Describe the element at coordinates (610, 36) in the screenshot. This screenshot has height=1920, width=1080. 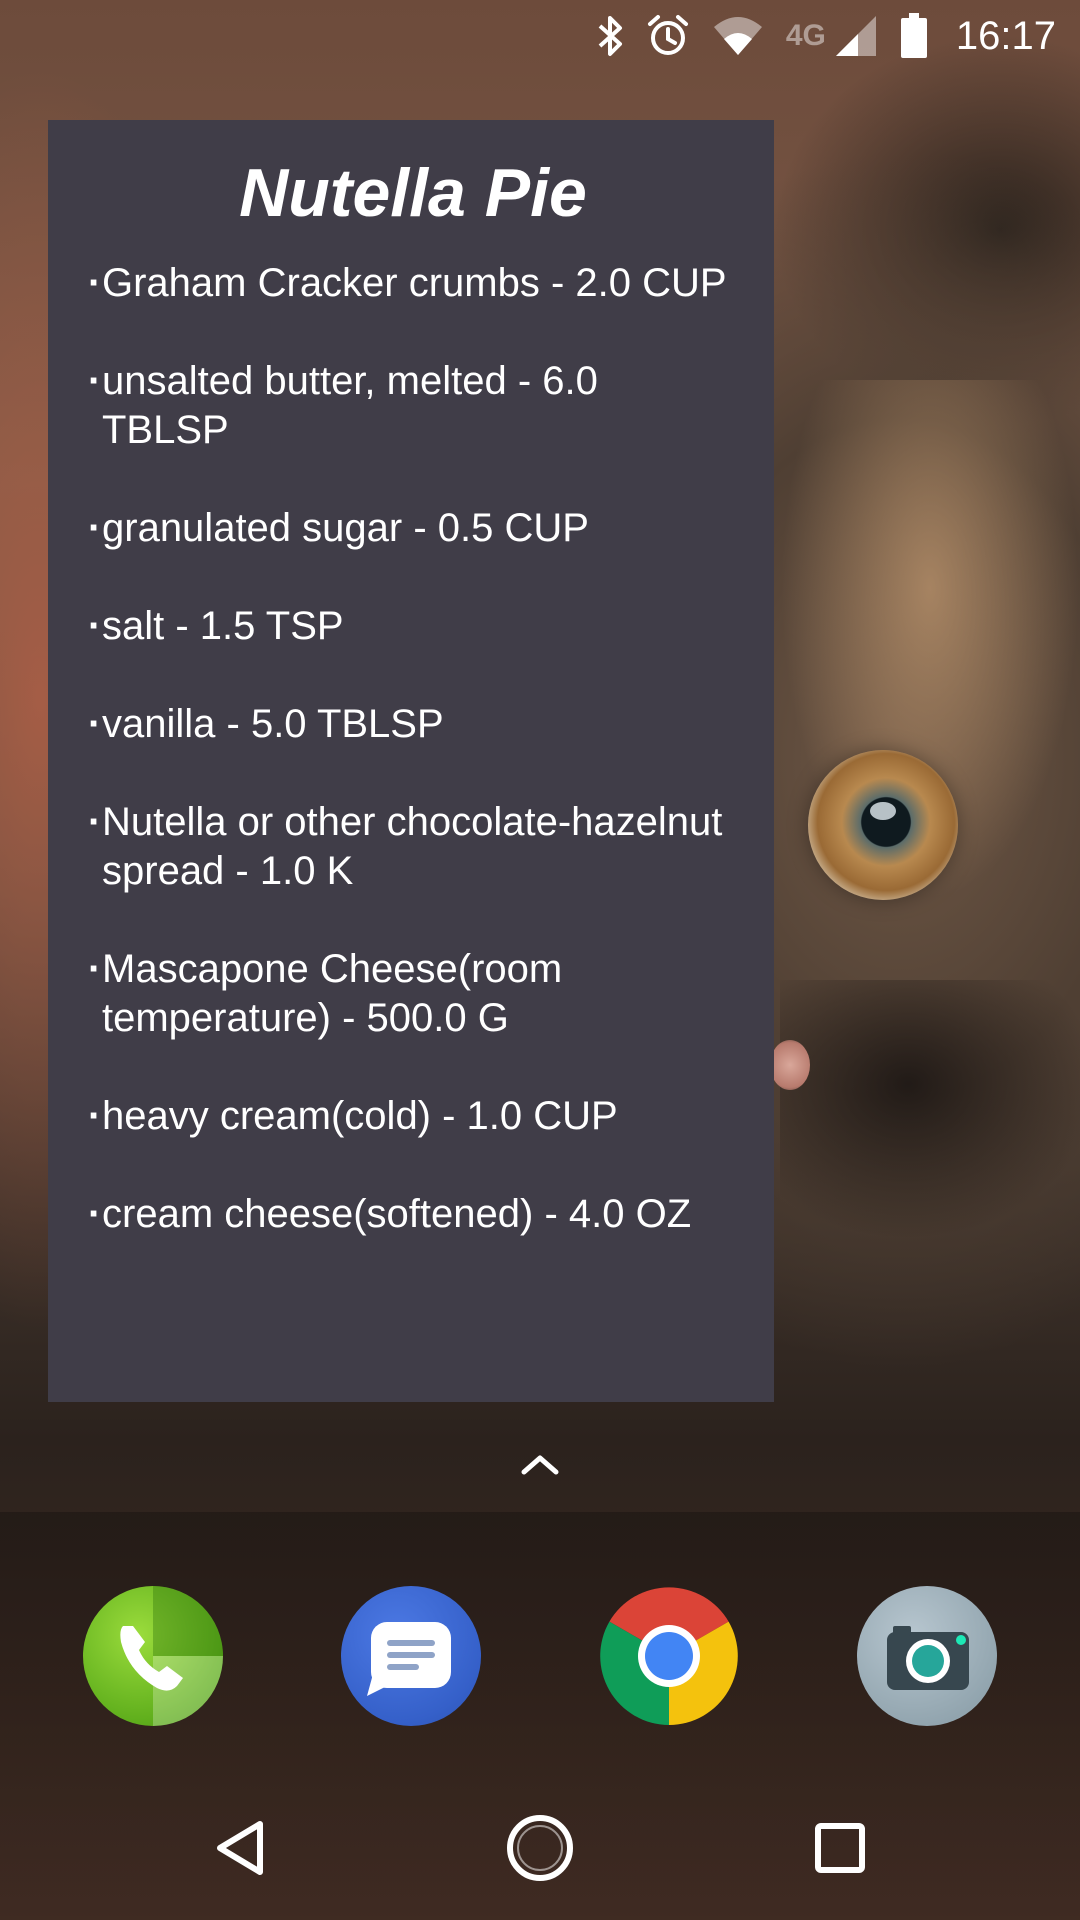
I see `bluetooth-icon` at that location.